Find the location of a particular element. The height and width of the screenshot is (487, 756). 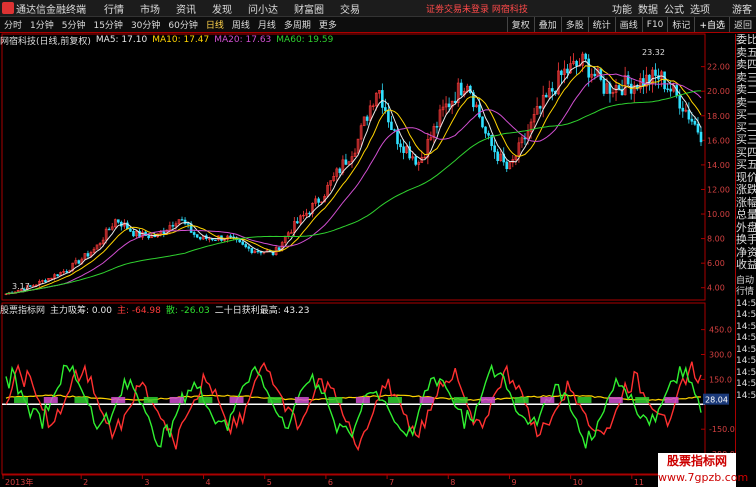

watermark: 股票指标网 www.7gpzb.com is located at coordinates (703, 470).